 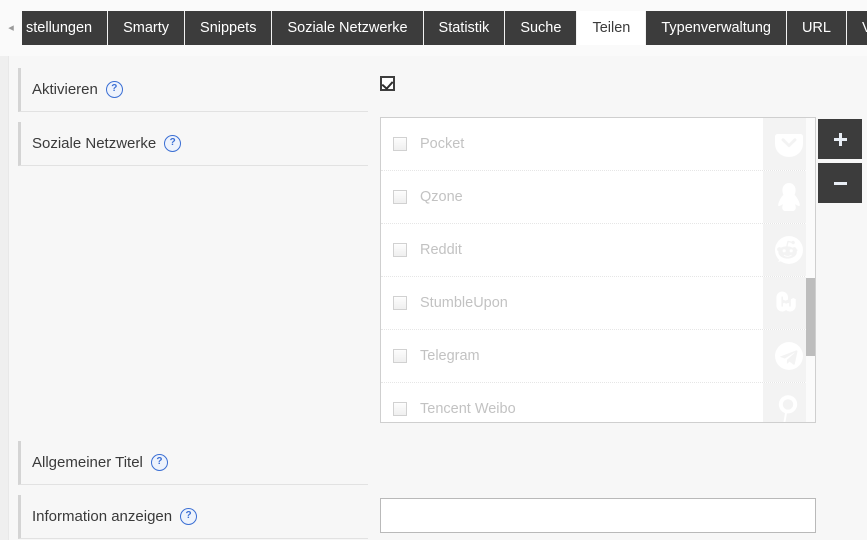 What do you see at coordinates (147, 28) in the screenshot?
I see `tab-smarty: Smarty` at bounding box center [147, 28].